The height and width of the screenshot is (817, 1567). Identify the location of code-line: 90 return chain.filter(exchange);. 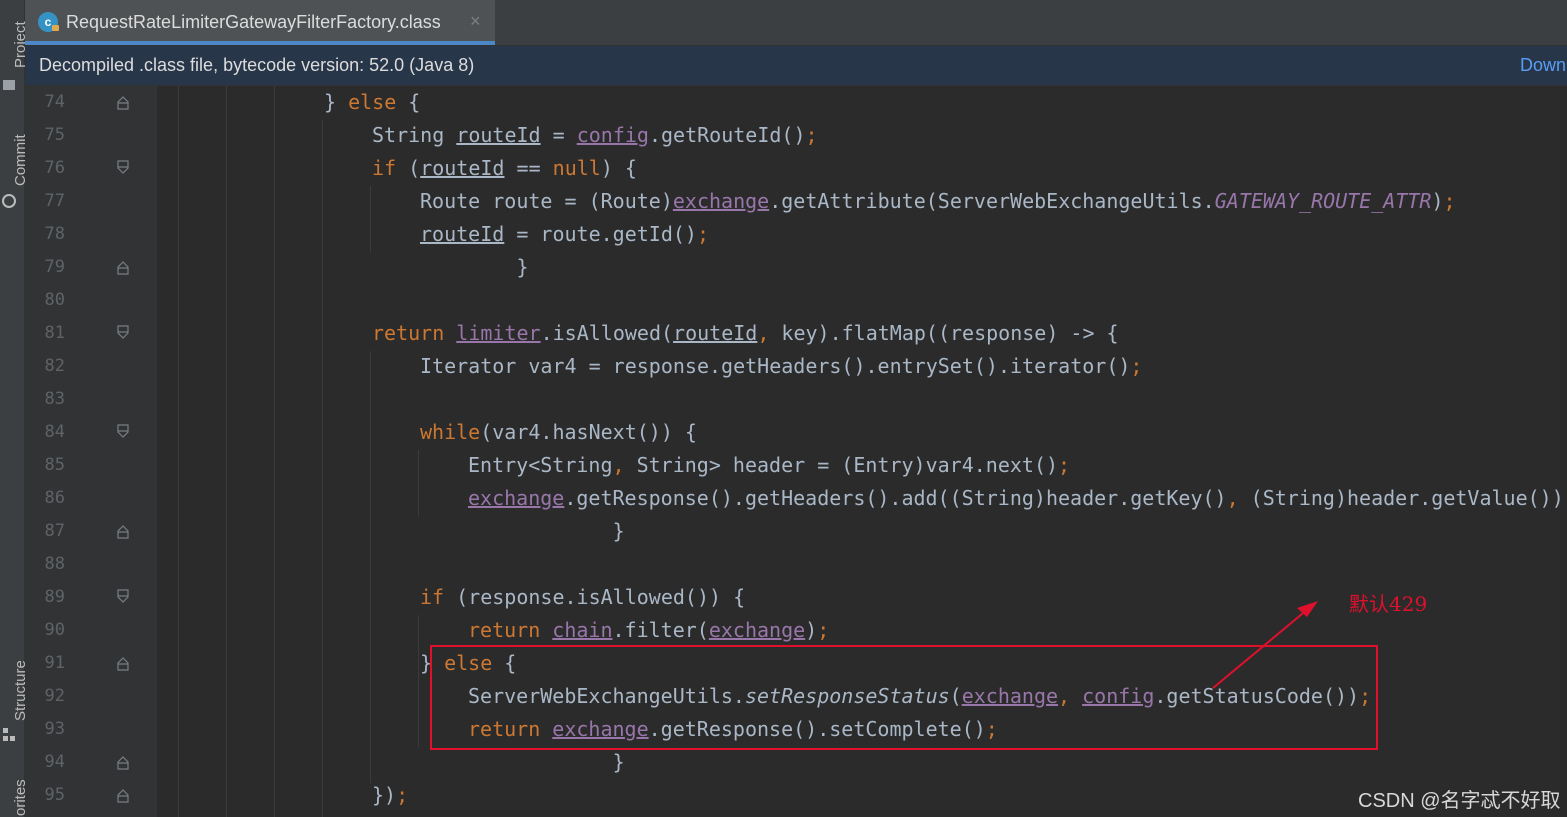
(796, 630).